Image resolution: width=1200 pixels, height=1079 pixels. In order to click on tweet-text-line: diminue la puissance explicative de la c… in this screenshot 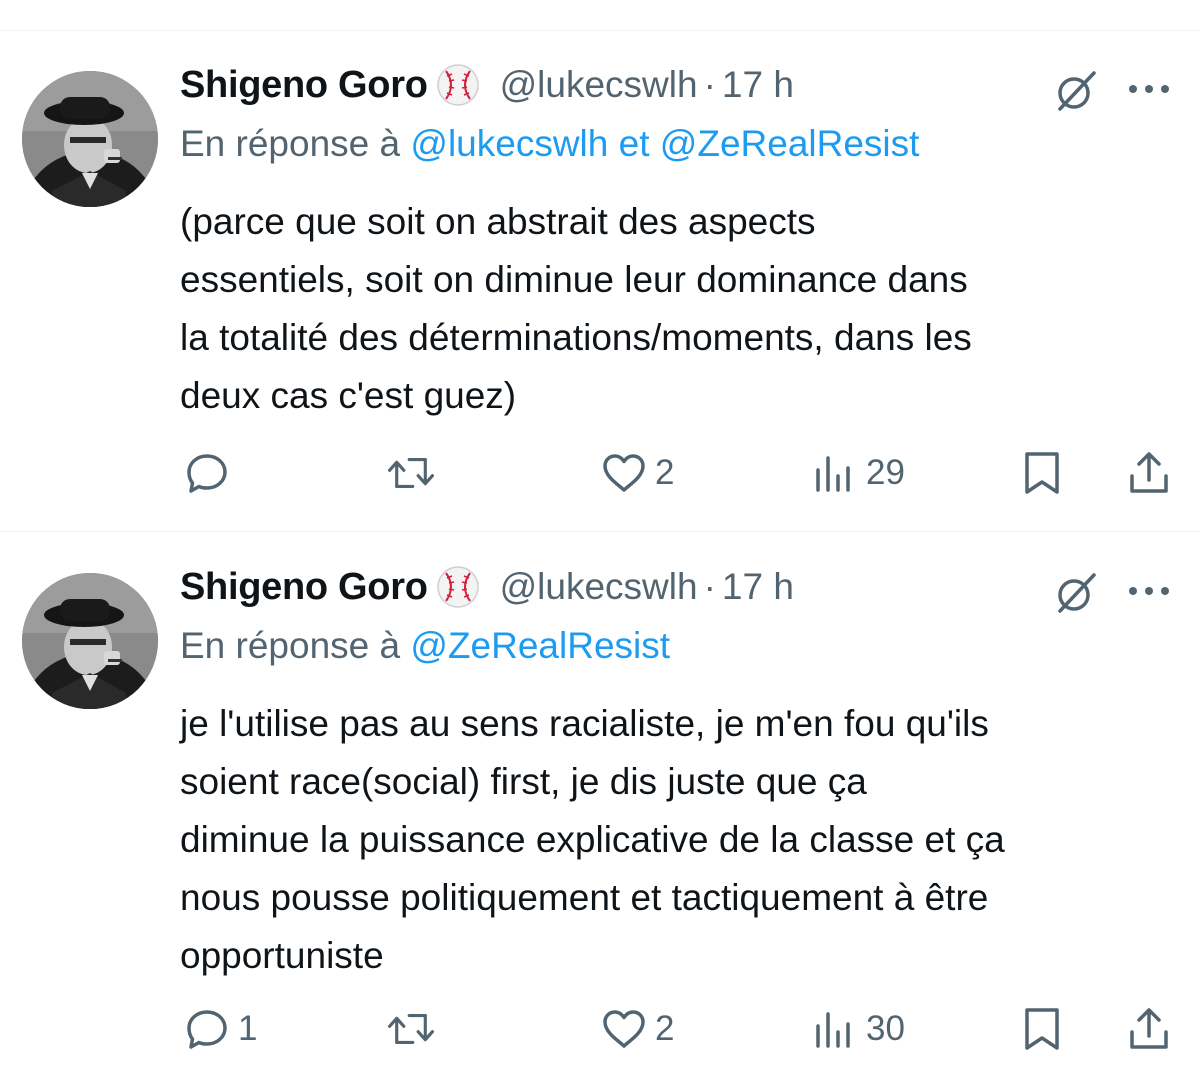, I will do `click(592, 839)`.